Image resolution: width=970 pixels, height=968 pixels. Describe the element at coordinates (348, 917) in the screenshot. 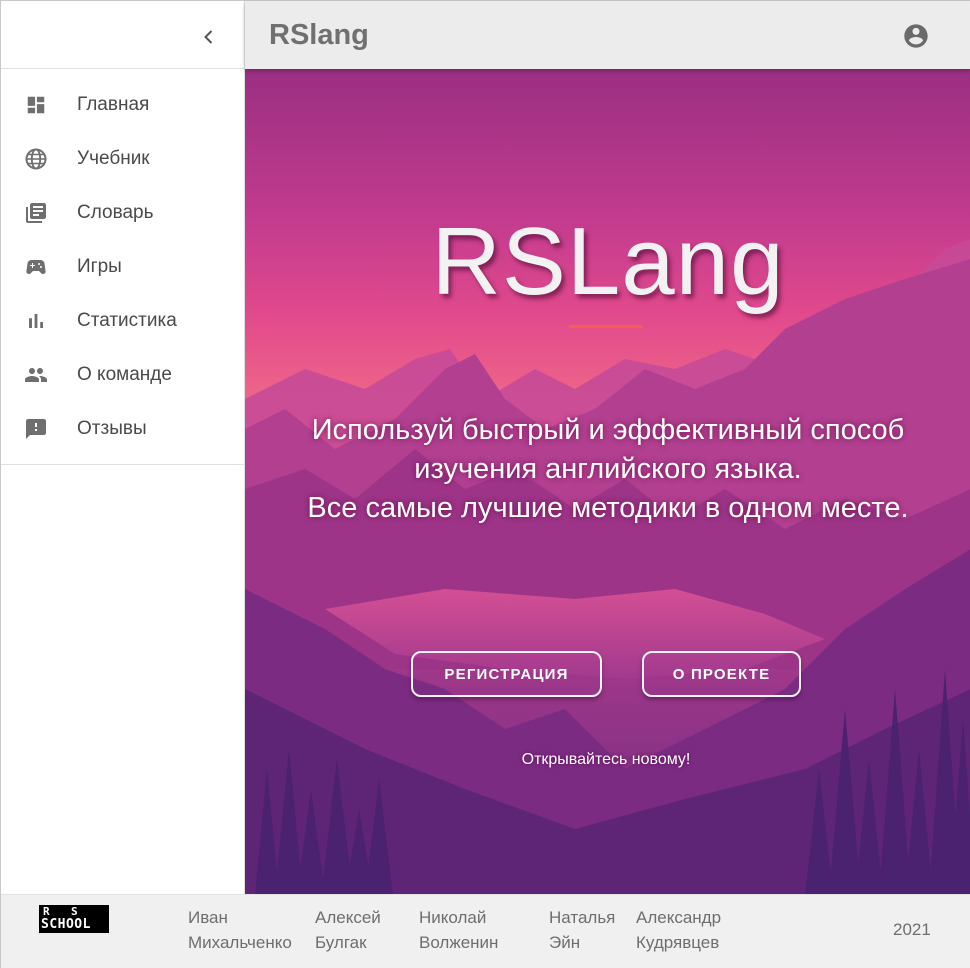

I see `author-first-name: Алексей` at that location.